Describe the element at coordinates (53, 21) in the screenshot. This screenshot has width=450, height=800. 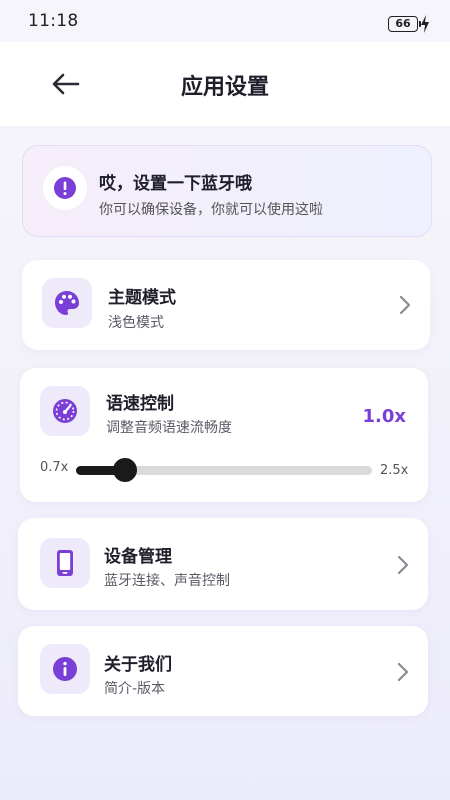
I see `status-time: 11:18` at that location.